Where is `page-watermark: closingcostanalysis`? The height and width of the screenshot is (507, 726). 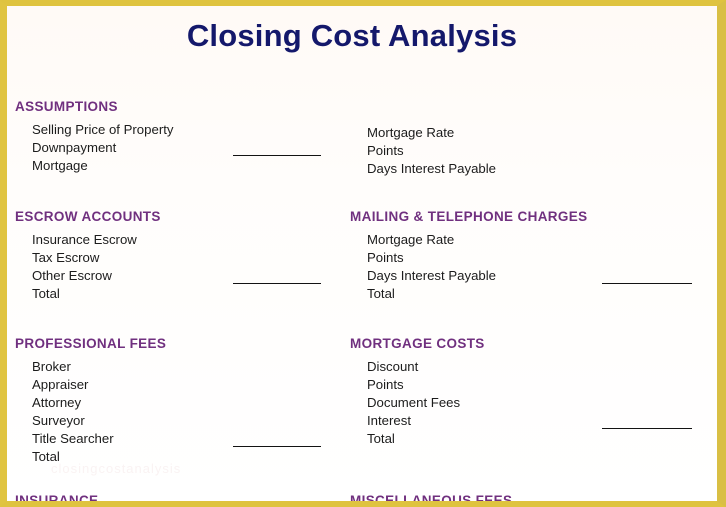
page-watermark: closingcostanalysis is located at coordinates (116, 468).